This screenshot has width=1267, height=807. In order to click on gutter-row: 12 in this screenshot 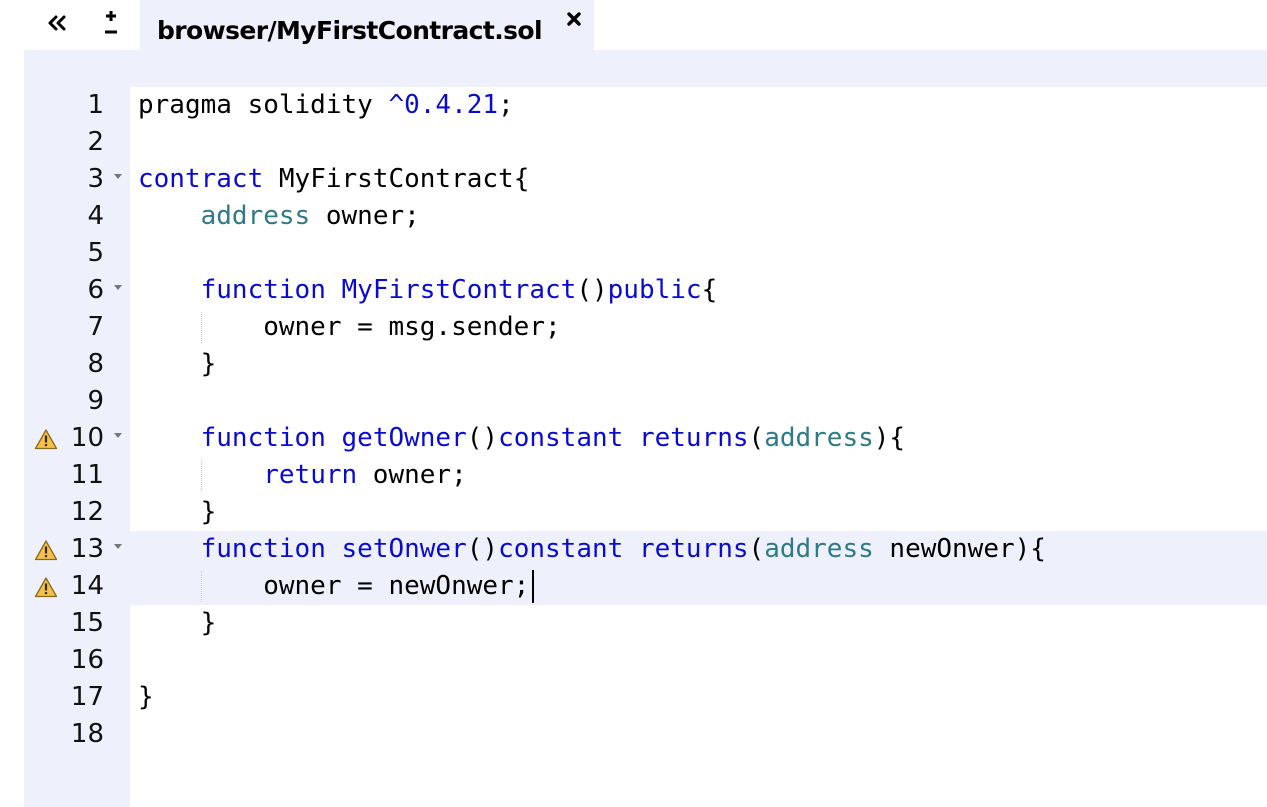, I will do `click(77, 512)`.